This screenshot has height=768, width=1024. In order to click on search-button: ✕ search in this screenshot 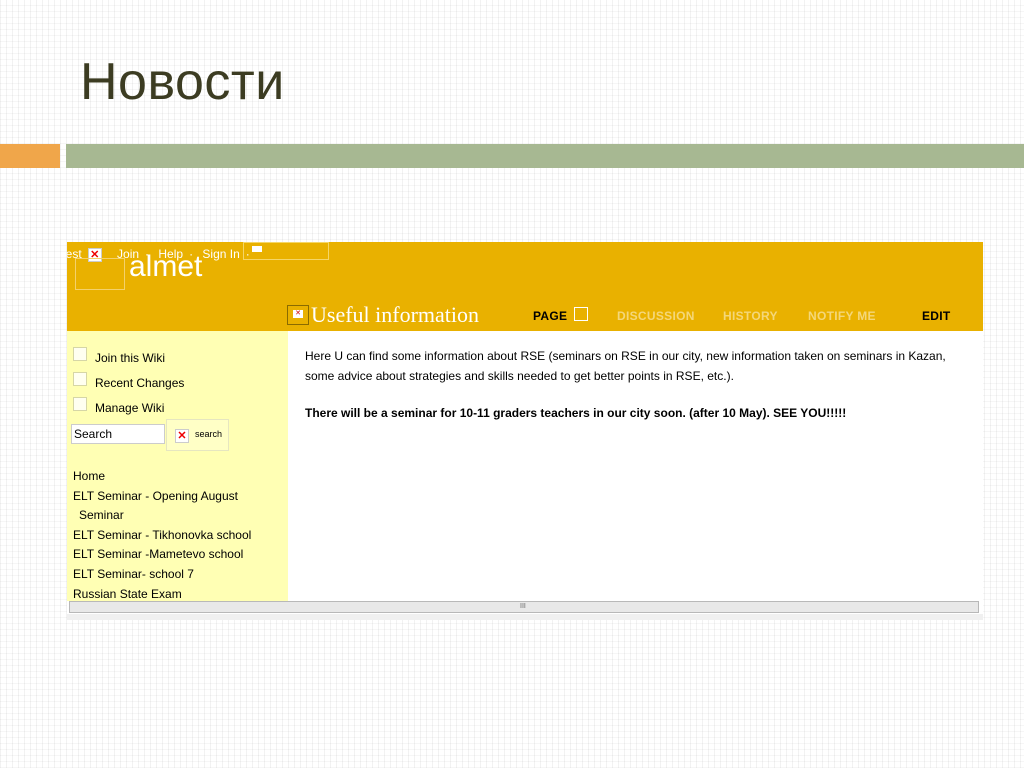, I will do `click(197, 435)`.